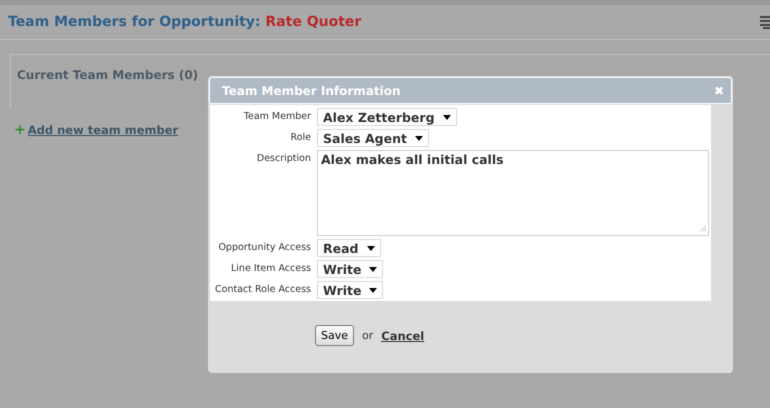  I want to click on dropdown: Alex Zetterberg, so click(387, 117).